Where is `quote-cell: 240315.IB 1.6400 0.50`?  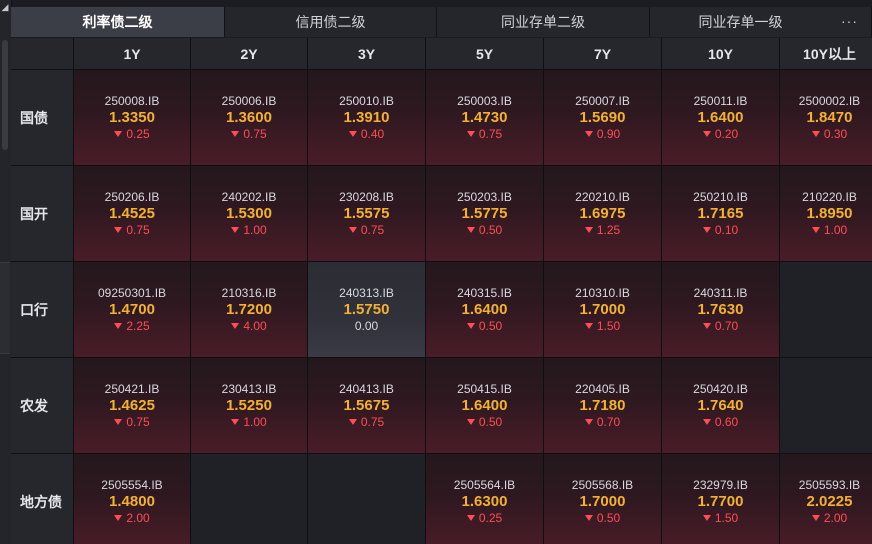 quote-cell: 240315.IB 1.6400 0.50 is located at coordinates (484, 309).